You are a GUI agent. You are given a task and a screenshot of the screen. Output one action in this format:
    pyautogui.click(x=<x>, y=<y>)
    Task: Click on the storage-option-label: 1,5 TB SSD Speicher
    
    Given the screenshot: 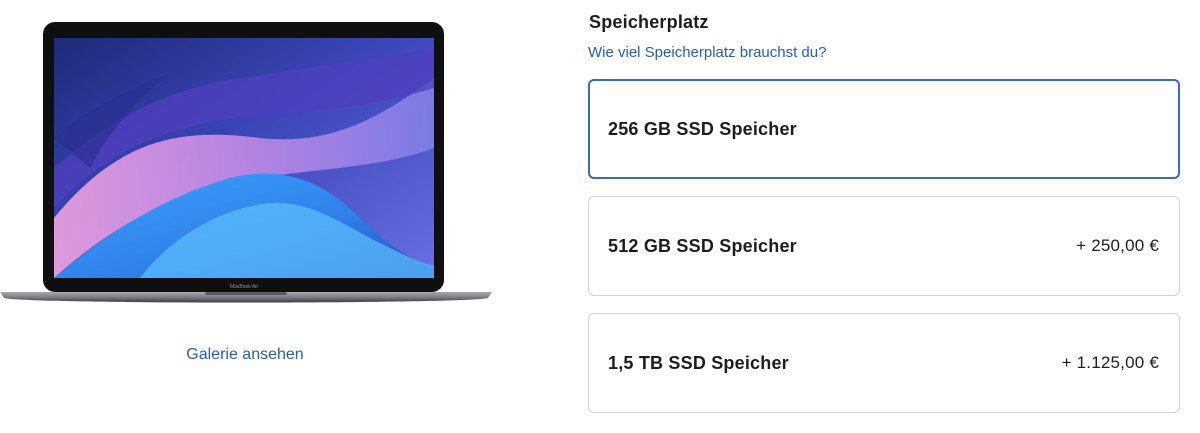 What is the action you would take?
    pyautogui.click(x=698, y=362)
    